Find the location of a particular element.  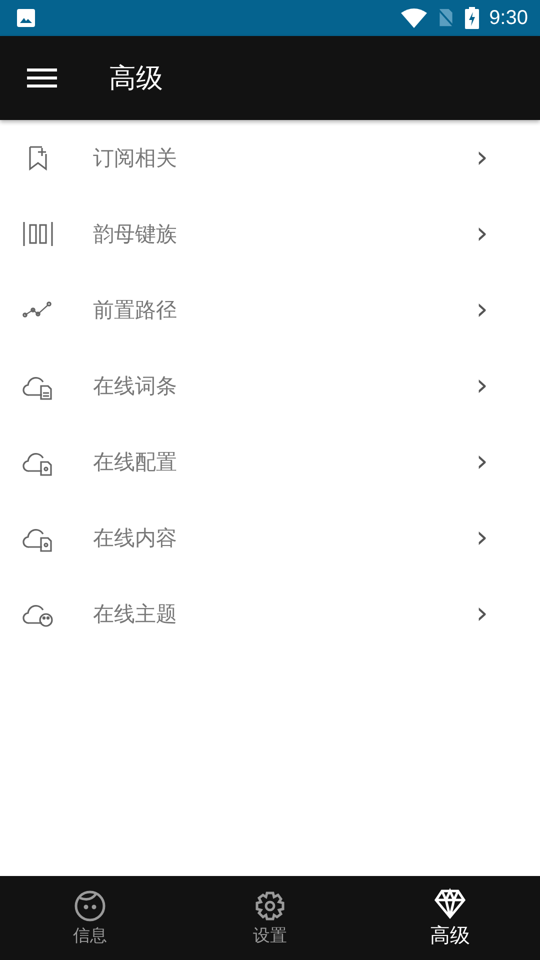

columns-icon is located at coordinates (38, 234).